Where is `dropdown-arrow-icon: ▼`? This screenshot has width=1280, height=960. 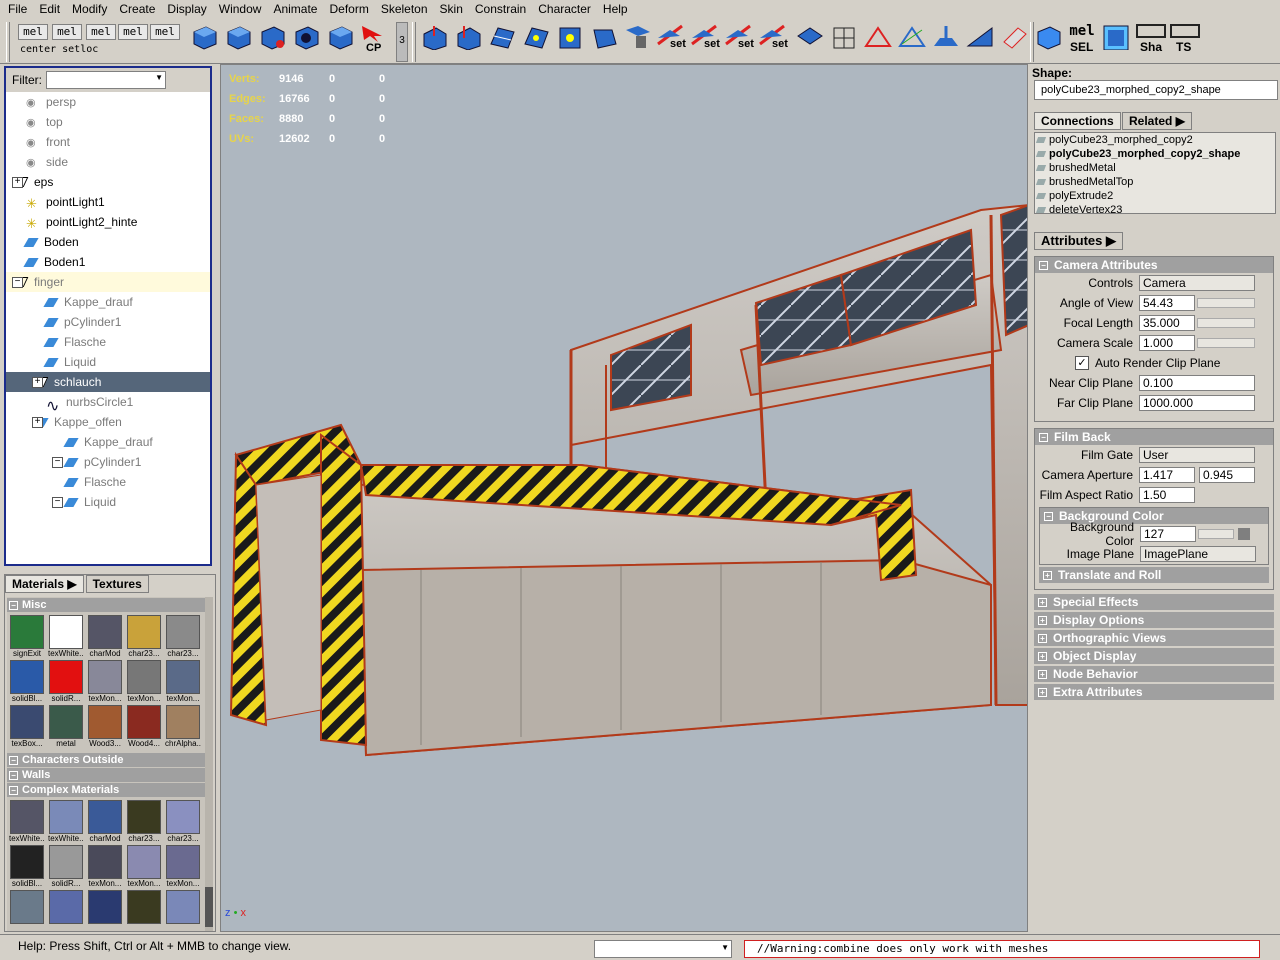
dropdown-arrow-icon: ▼ is located at coordinates (725, 947).